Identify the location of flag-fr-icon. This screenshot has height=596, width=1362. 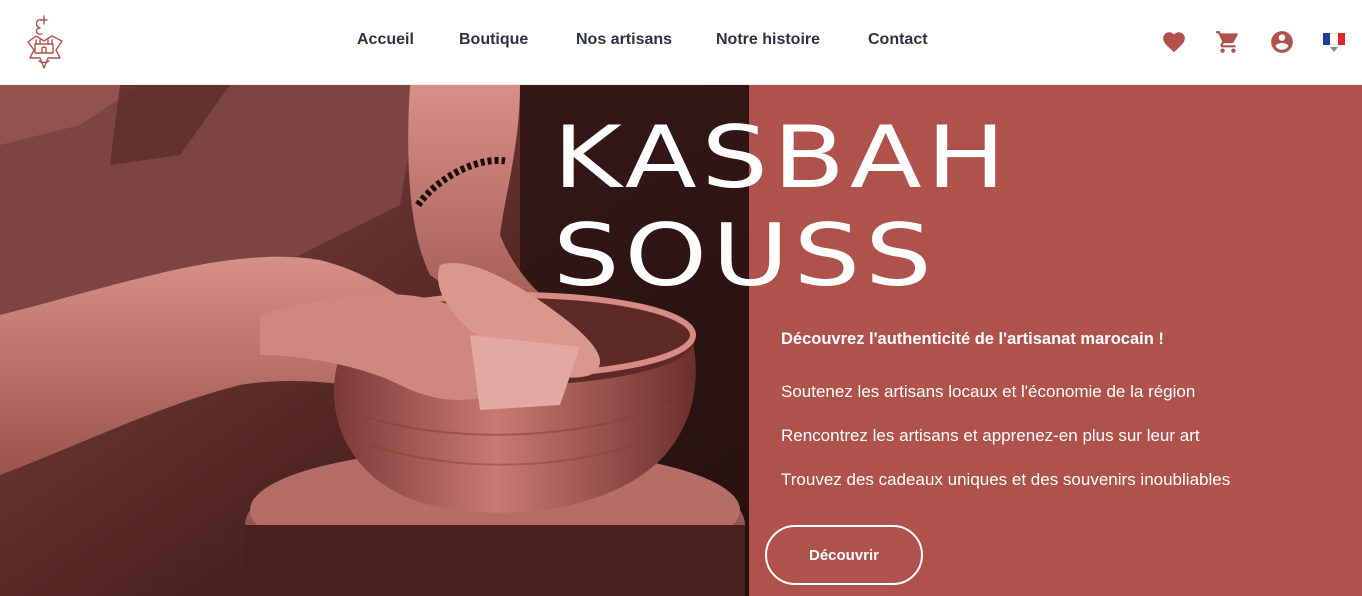
(1334, 39).